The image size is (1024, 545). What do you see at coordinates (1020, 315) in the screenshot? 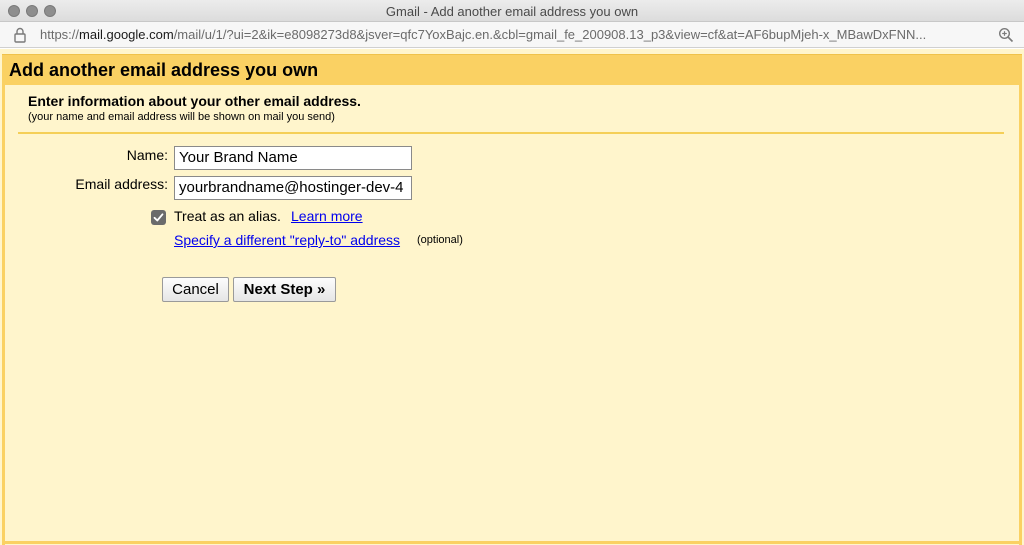
I see `frame-border-right` at bounding box center [1020, 315].